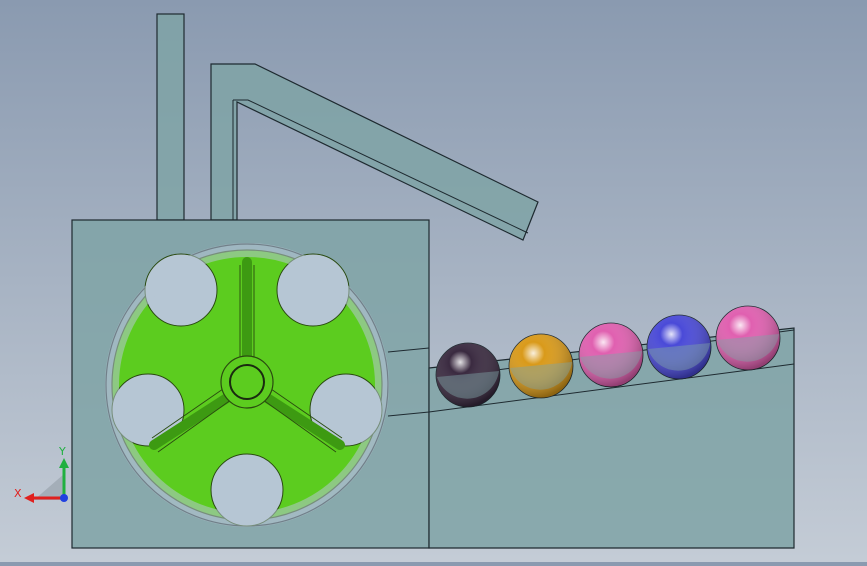 The image size is (867, 566). Describe the element at coordinates (541, 366) in the screenshot. I see `orange-ball` at that location.